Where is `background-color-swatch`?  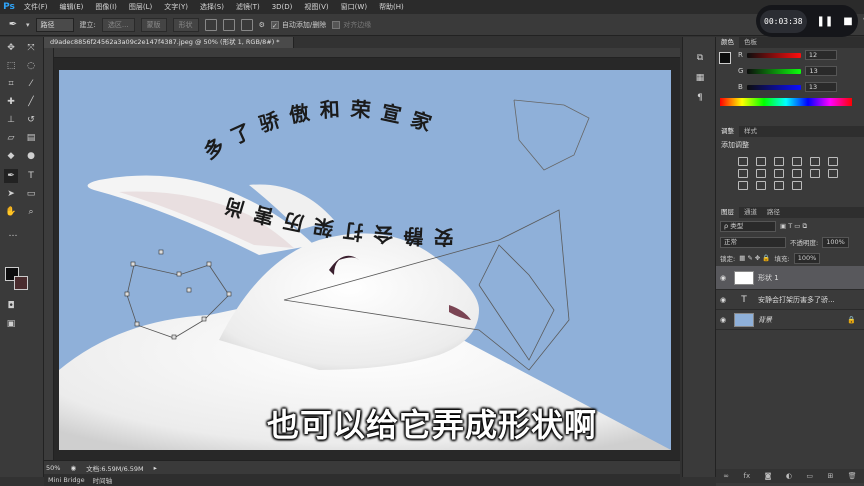
background-color-swatch is located at coordinates (21, 283).